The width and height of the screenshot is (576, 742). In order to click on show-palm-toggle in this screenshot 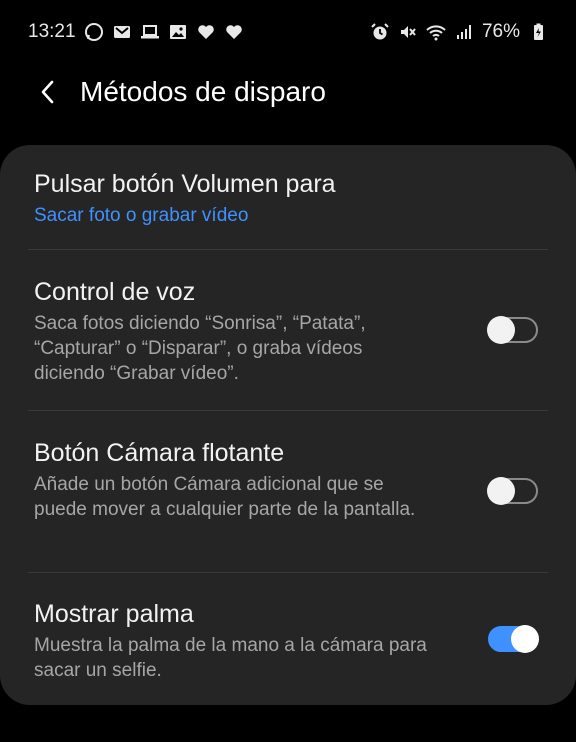, I will do `click(513, 639)`.